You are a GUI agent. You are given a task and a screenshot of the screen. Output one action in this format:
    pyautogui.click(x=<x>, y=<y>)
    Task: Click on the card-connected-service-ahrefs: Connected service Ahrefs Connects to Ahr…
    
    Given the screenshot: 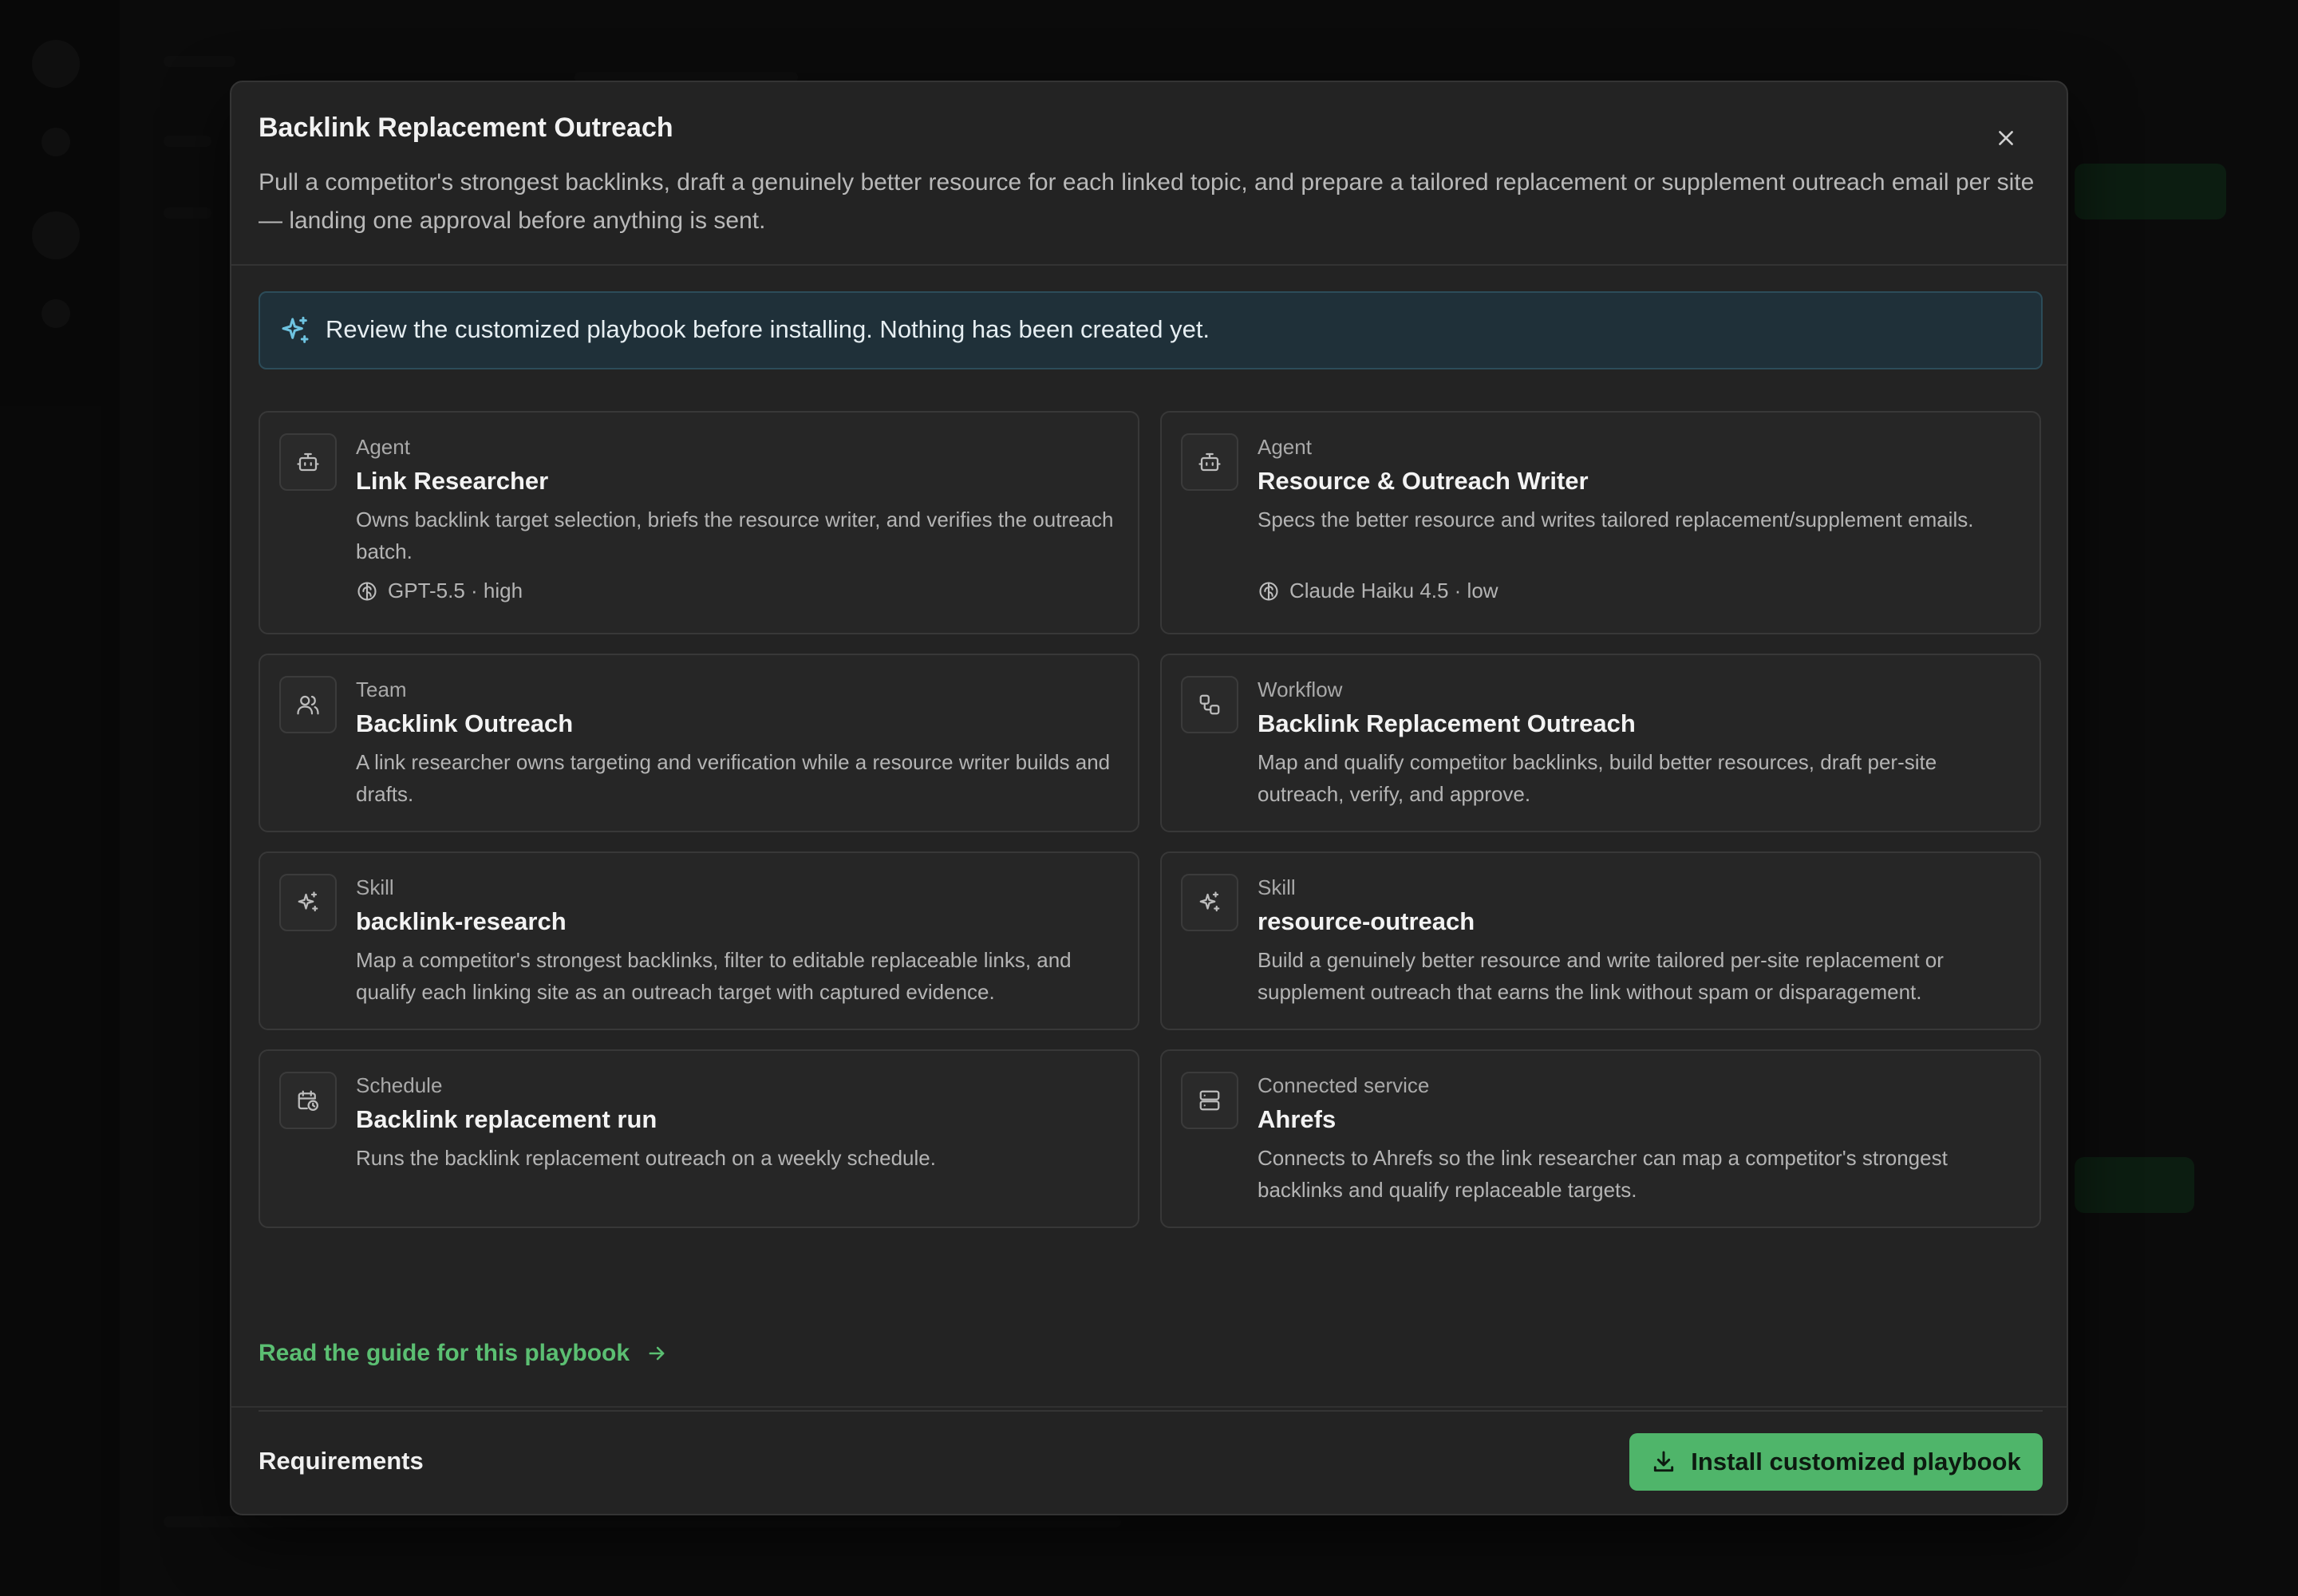 What is the action you would take?
    pyautogui.click(x=1601, y=1138)
    